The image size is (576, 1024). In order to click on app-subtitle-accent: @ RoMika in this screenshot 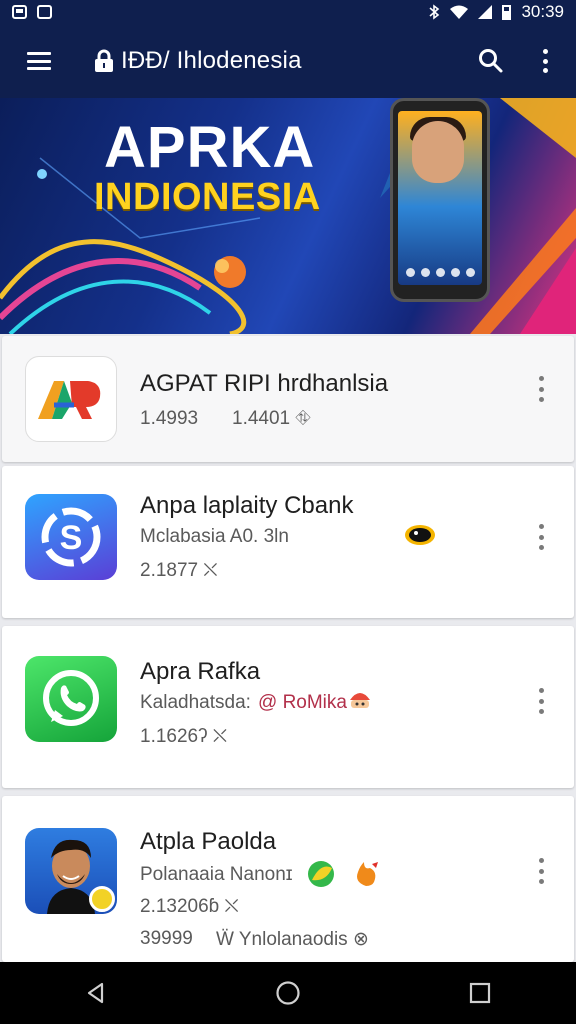, I will do `click(302, 702)`.